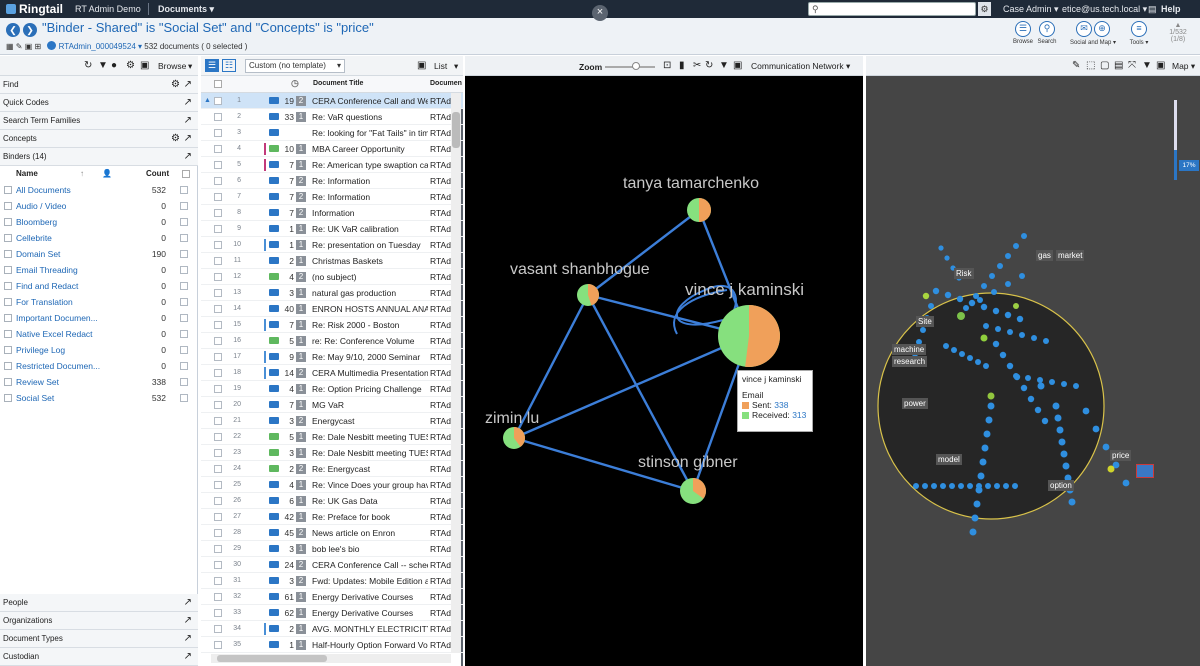 This screenshot has width=1200, height=666. What do you see at coordinates (332, 293) in the screenshot?
I see `table-row: 13 3 1 natural gas production RTAd` at bounding box center [332, 293].